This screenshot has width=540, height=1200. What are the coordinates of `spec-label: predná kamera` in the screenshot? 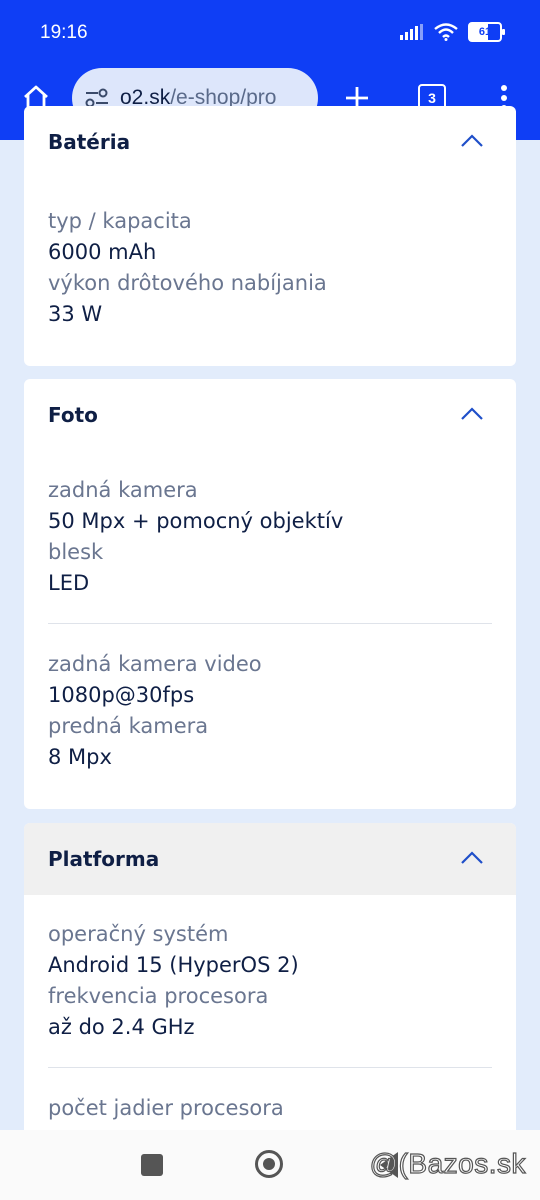 It's located at (128, 726).